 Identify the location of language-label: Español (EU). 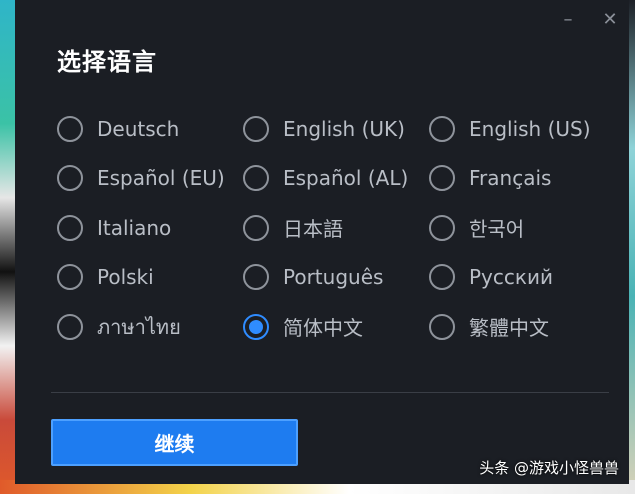
(161, 178).